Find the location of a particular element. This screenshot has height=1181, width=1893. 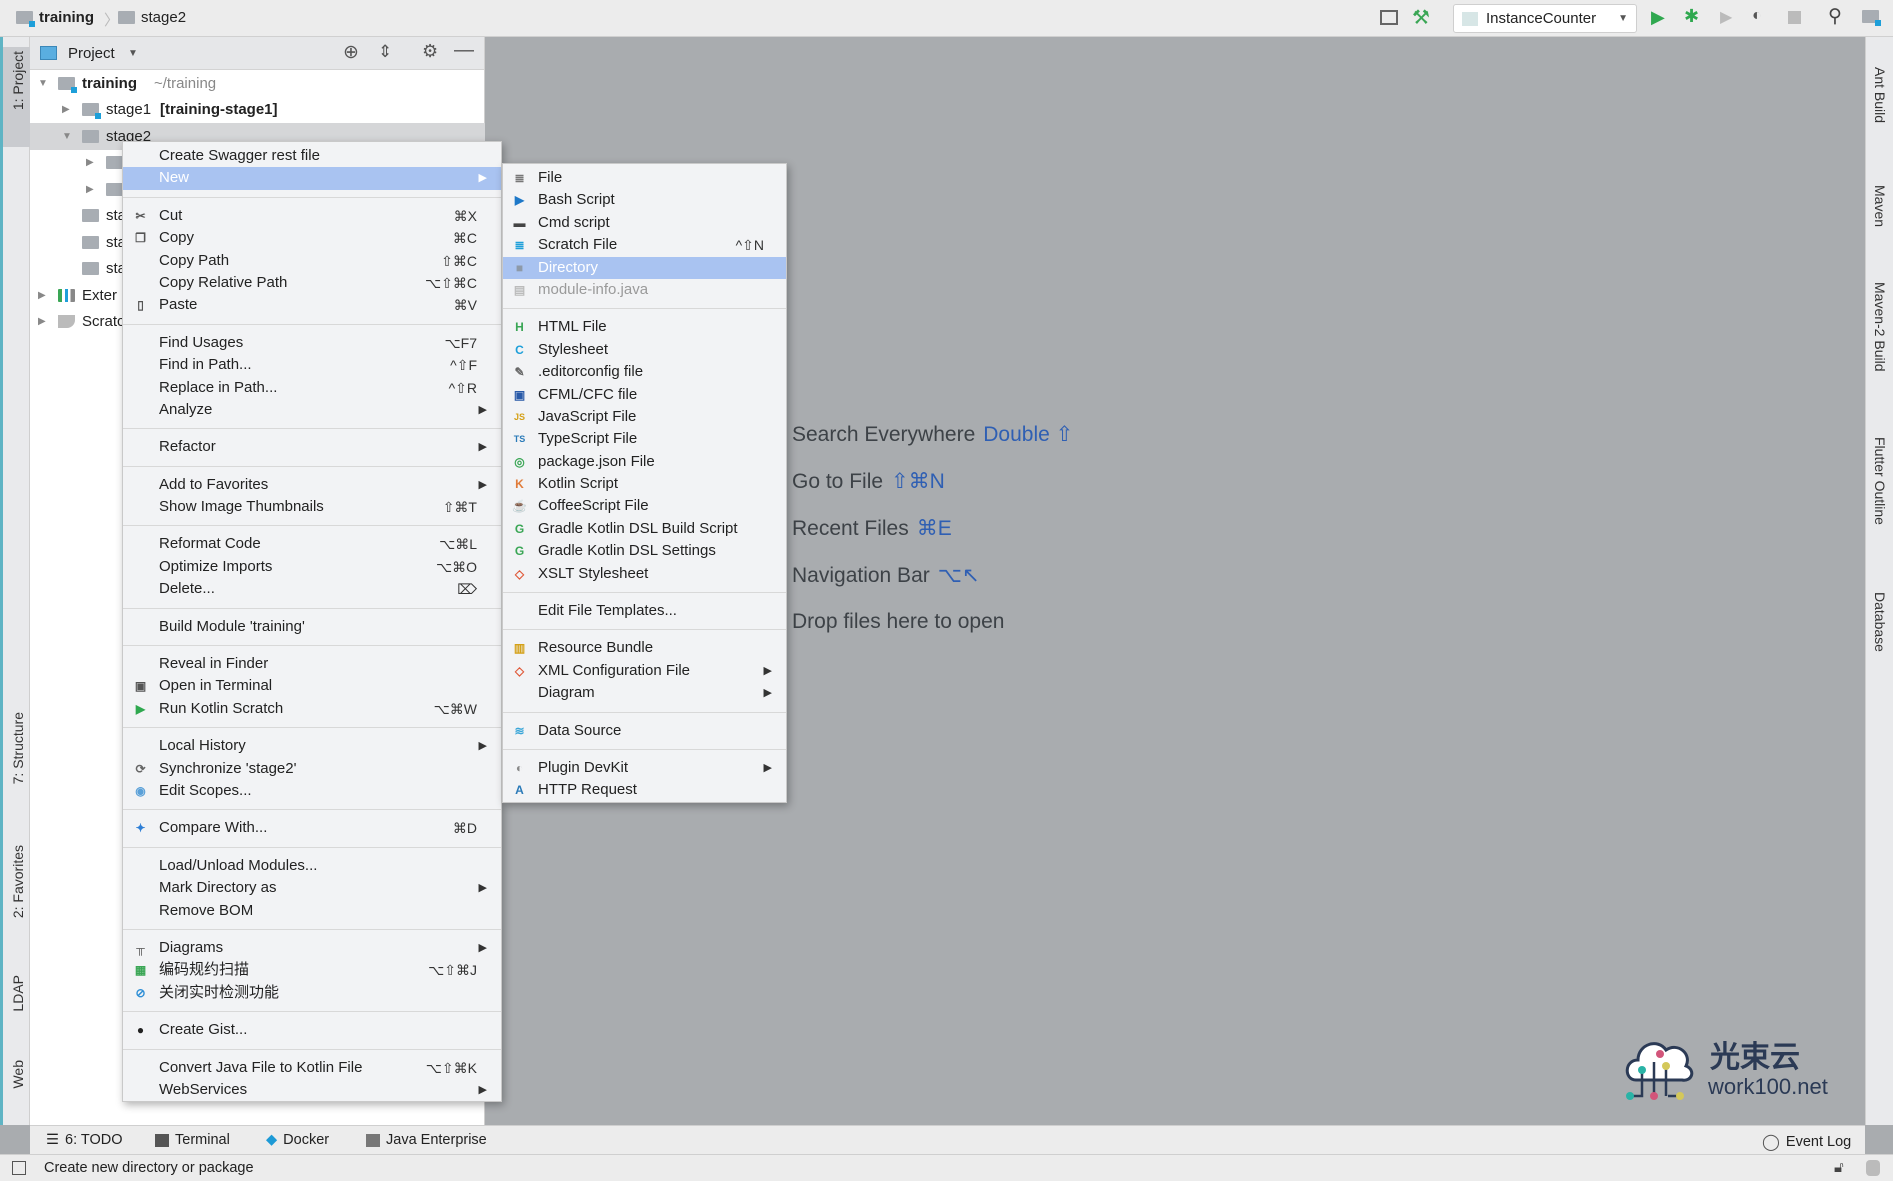

debug-icon: ✱ is located at coordinates (1691, 16).